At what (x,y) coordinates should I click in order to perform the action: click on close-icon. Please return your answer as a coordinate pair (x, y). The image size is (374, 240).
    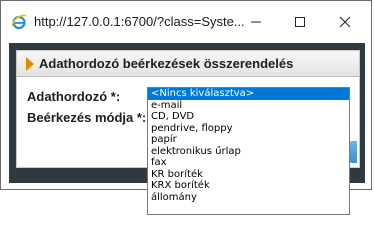
    Looking at the image, I should click on (345, 22).